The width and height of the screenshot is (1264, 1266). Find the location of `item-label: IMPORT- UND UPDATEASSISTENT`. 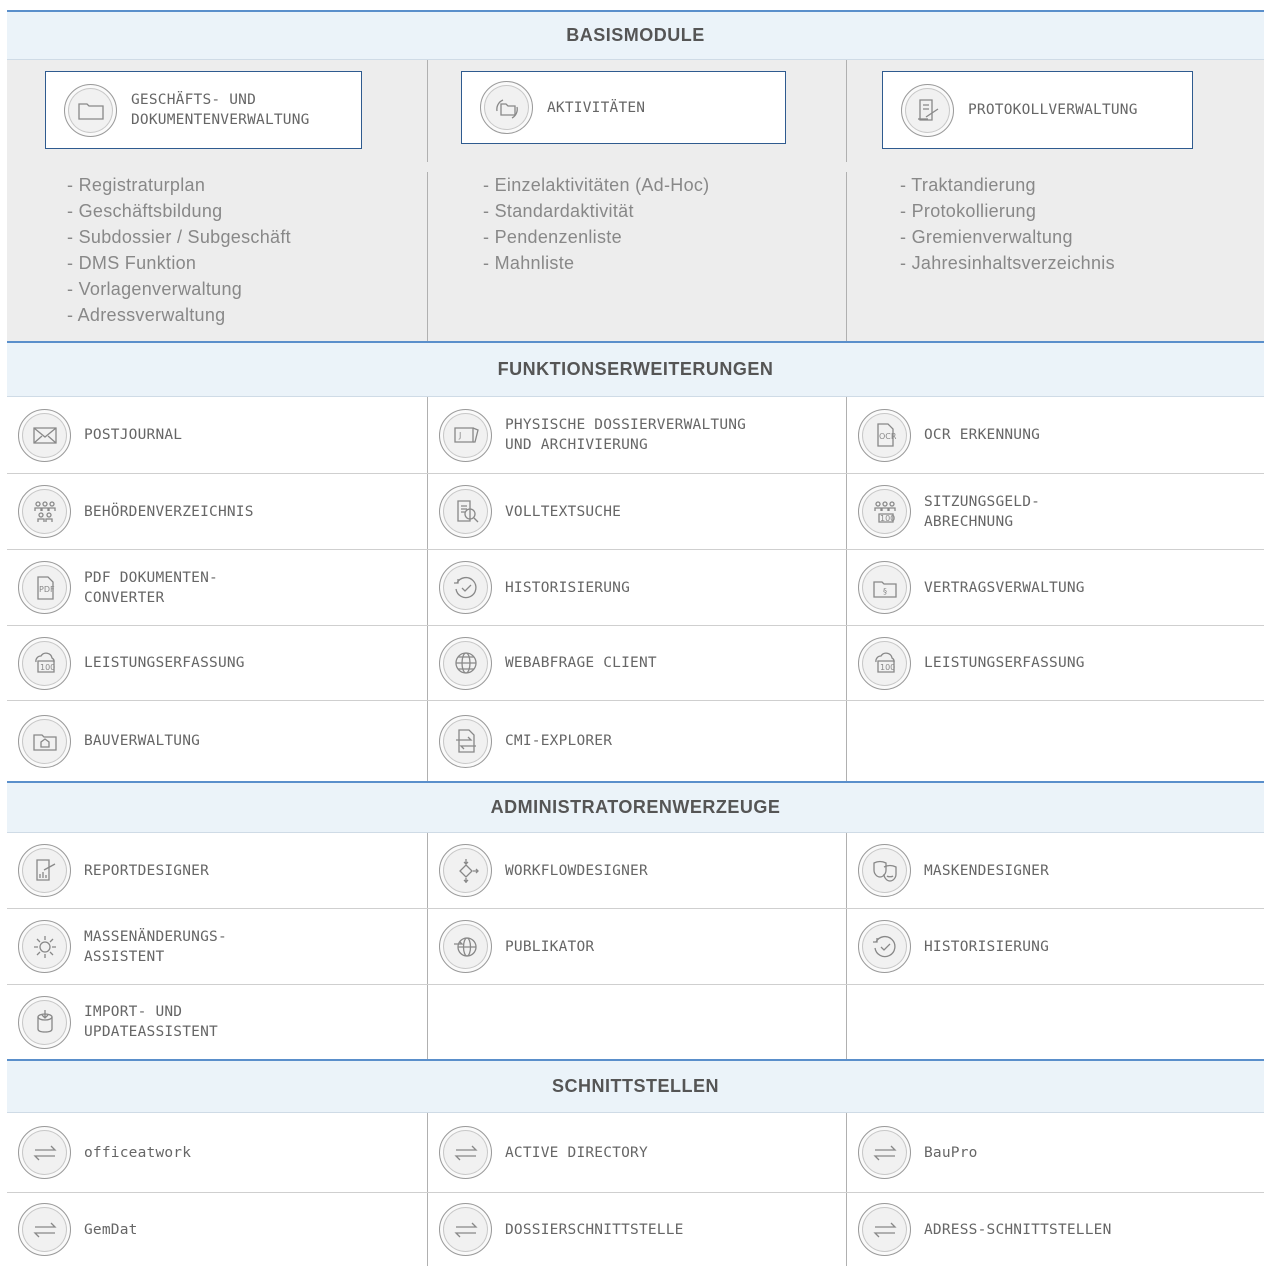

item-label: IMPORT- UND UPDATEASSISTENT is located at coordinates (151, 1022).